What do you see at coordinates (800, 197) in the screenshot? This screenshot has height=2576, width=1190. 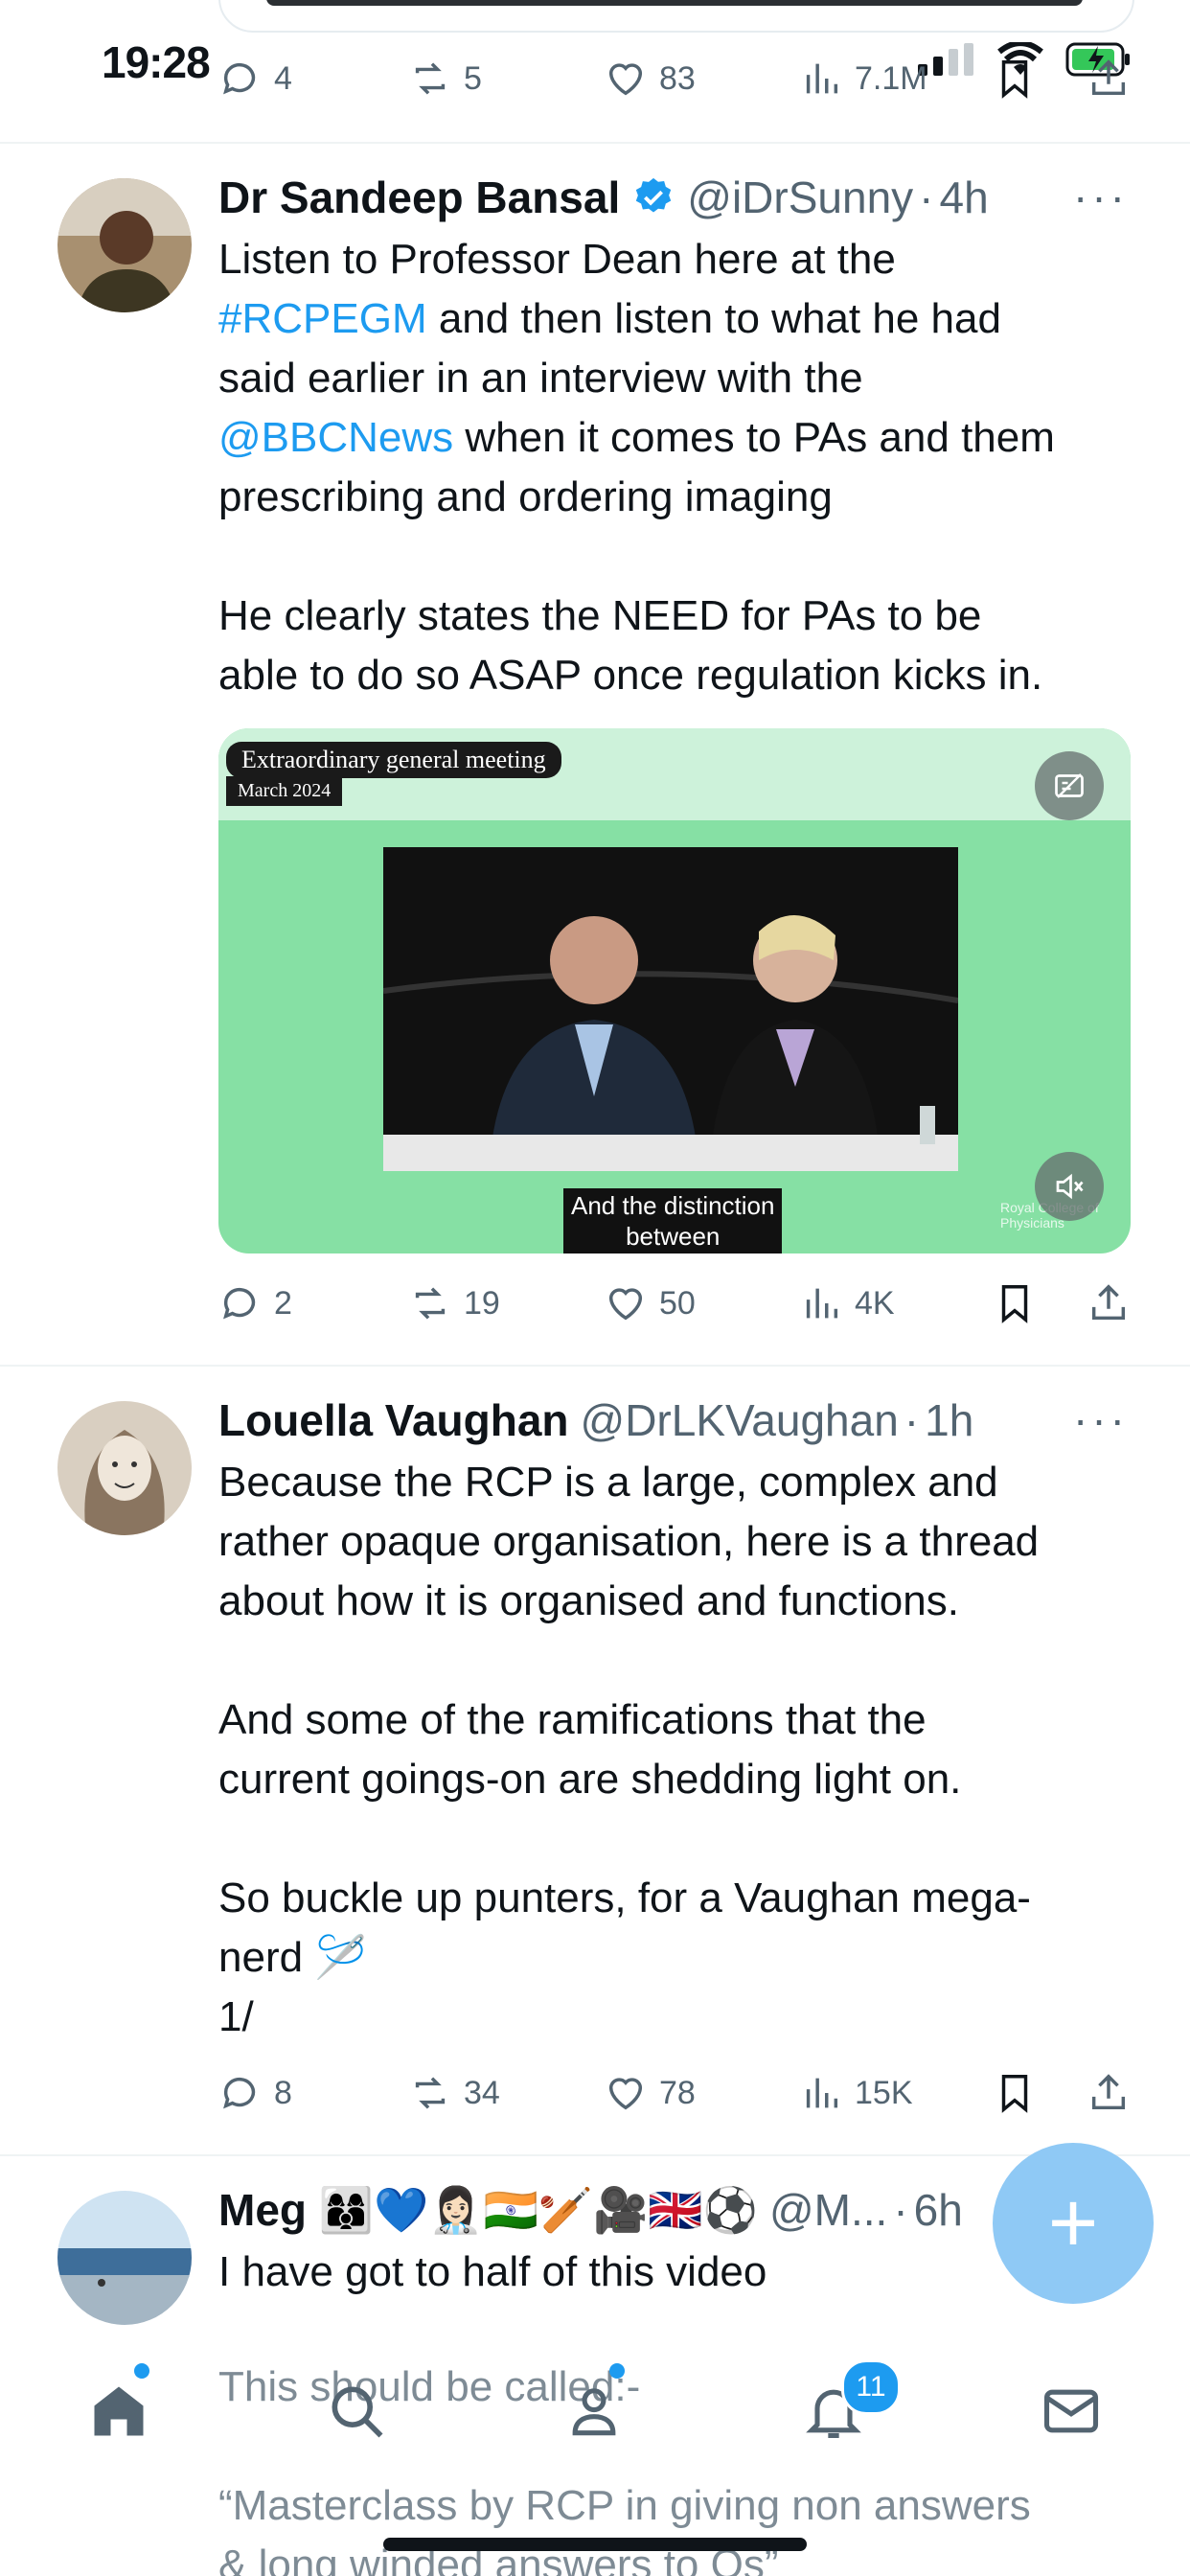 I see `author-handle: @iDrSunny` at bounding box center [800, 197].